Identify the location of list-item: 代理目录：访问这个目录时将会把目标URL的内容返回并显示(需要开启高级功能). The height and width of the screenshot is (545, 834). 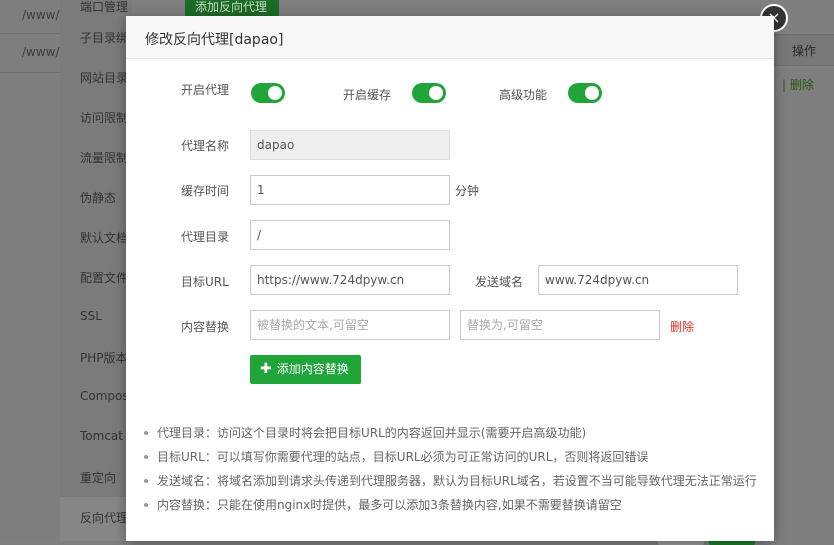
(454, 433).